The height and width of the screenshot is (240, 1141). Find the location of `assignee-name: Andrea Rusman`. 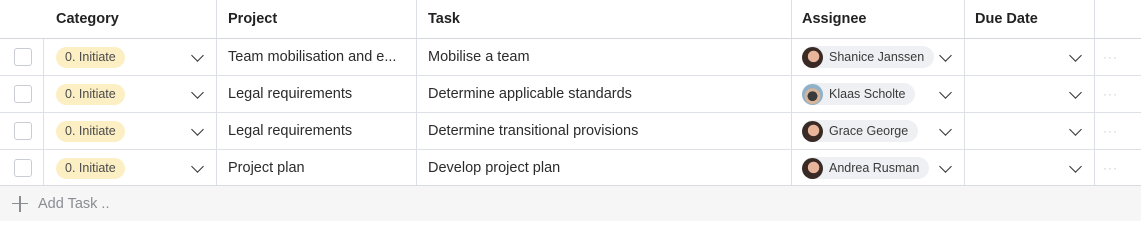

assignee-name: Andrea Rusman is located at coordinates (874, 168).